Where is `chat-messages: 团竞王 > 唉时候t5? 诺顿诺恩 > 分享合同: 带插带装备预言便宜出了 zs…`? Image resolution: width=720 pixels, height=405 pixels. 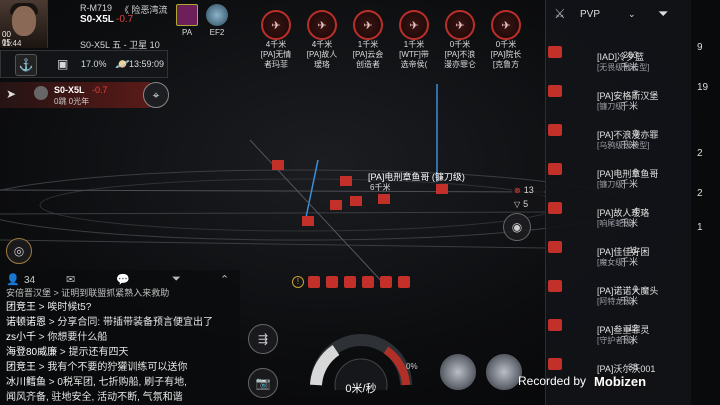 chat-messages: 团竞王 > 唉时候t5? 诺顿诺恩 > 分享合同: 带插带装备预言便宜出了 zs… is located at coordinates (109, 352).